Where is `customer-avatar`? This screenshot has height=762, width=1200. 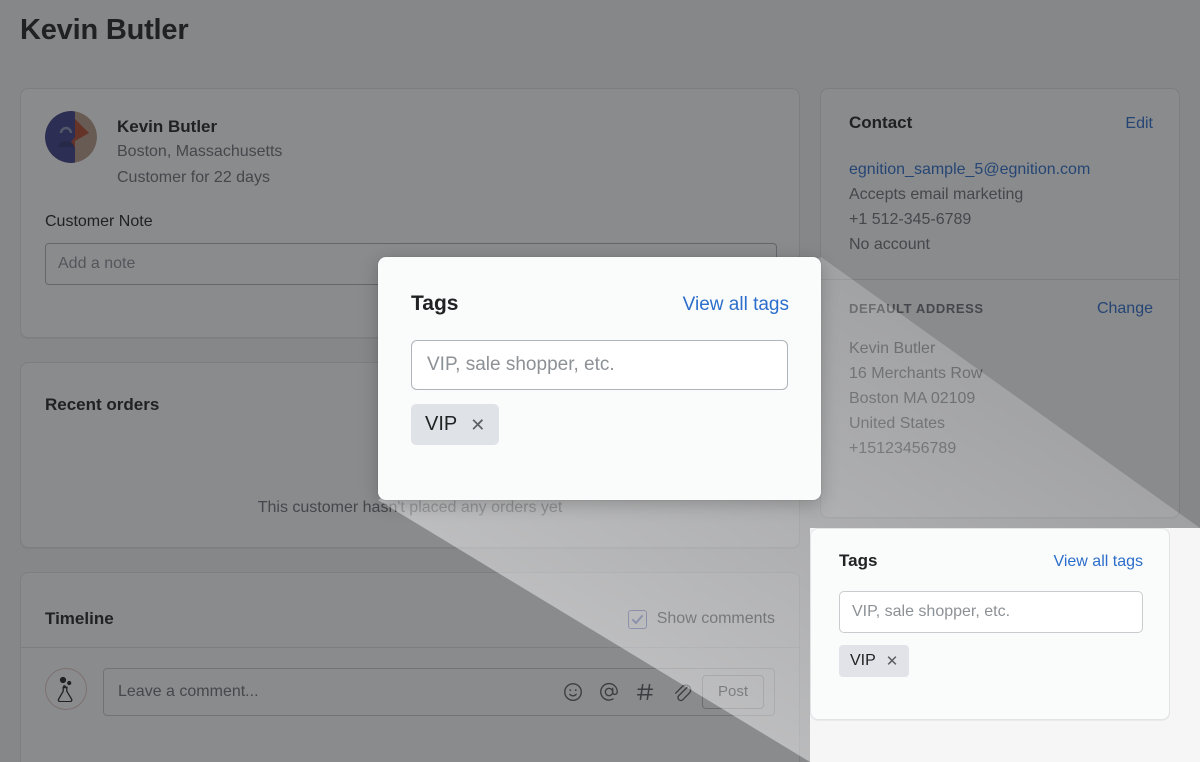 customer-avatar is located at coordinates (71, 137).